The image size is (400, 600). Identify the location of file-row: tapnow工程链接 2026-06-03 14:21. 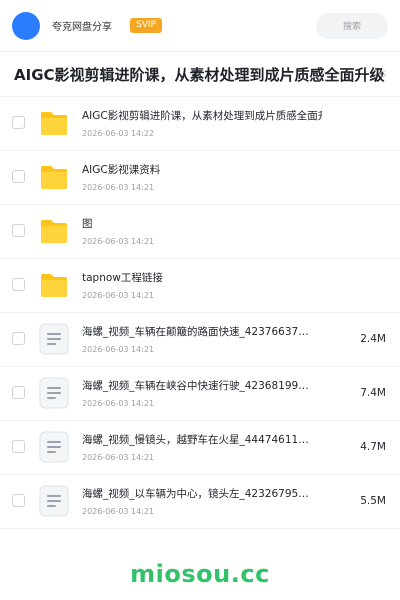
(200, 286).